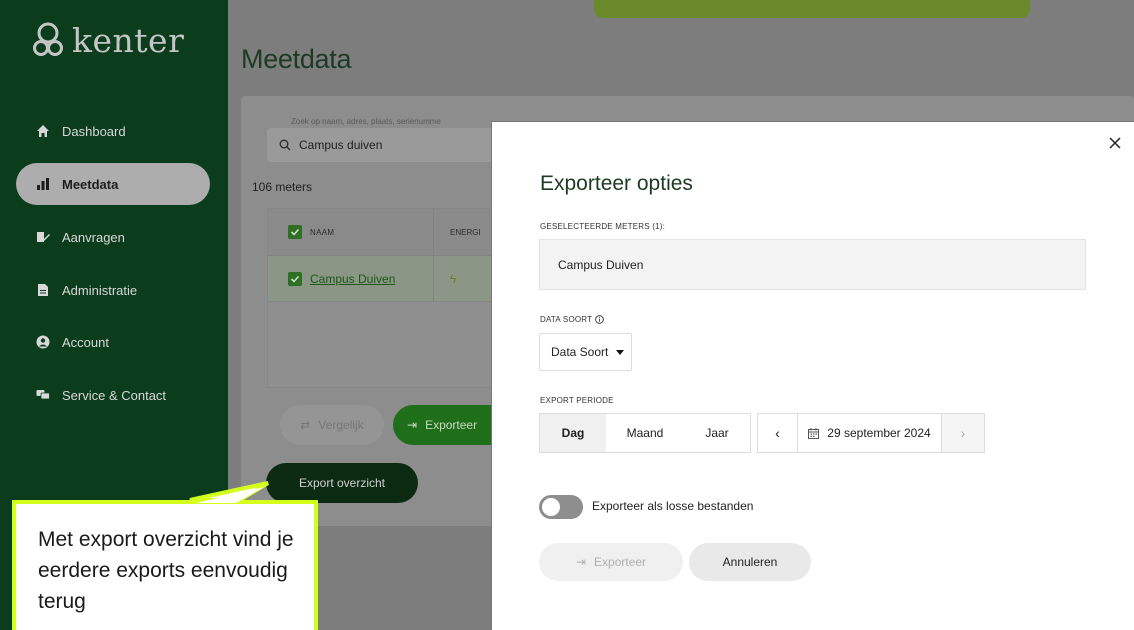 This screenshot has width=1134, height=630. I want to click on data-soort-label-row: DATA SOORT, so click(572, 319).